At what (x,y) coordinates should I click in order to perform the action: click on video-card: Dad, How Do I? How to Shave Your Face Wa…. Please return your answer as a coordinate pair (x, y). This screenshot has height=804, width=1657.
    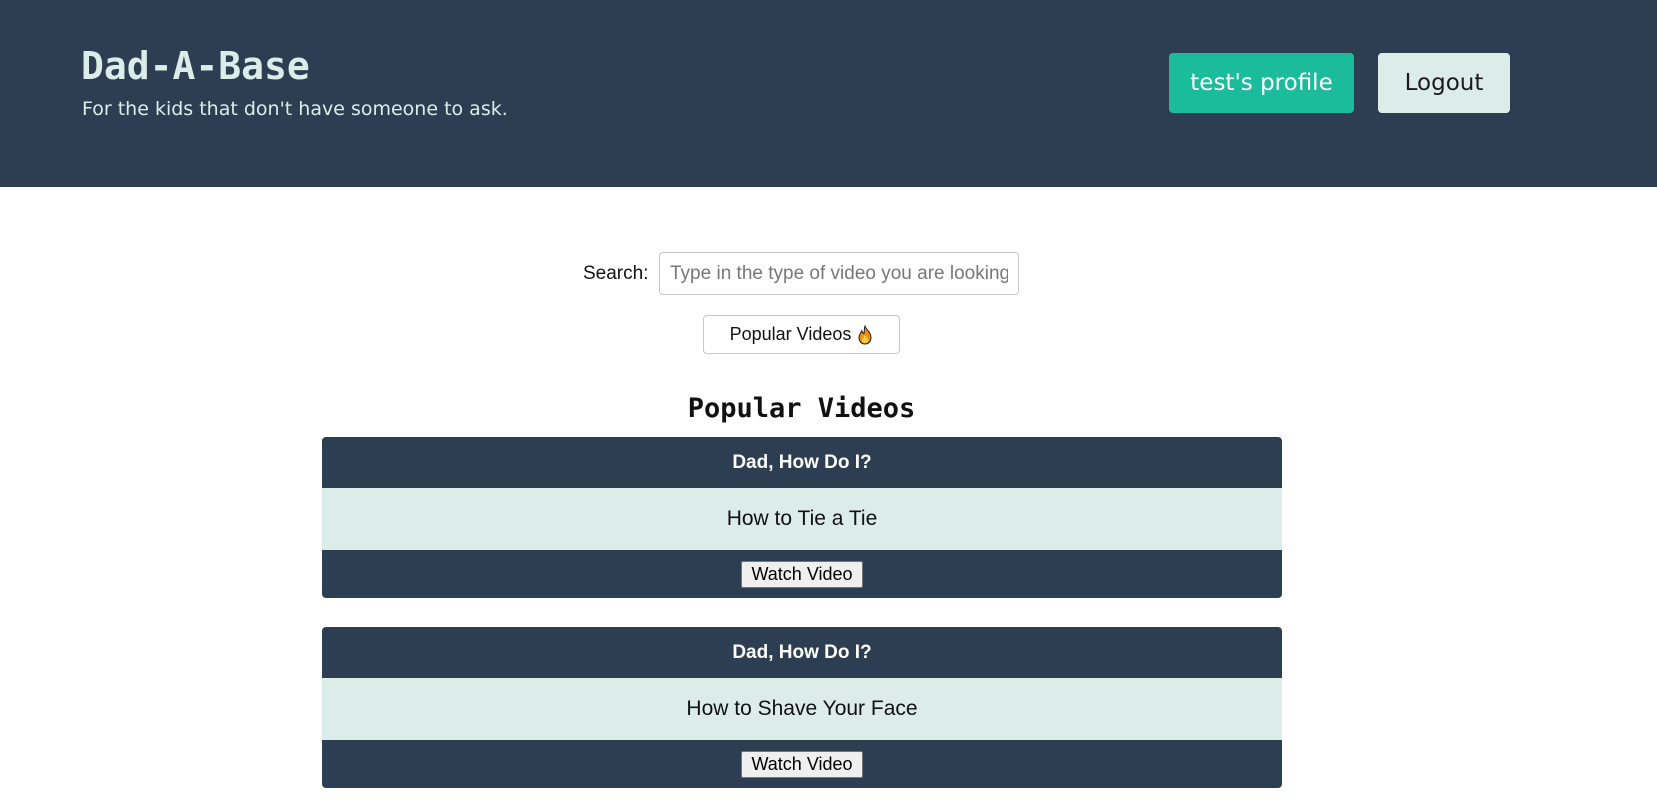
    Looking at the image, I should click on (802, 707).